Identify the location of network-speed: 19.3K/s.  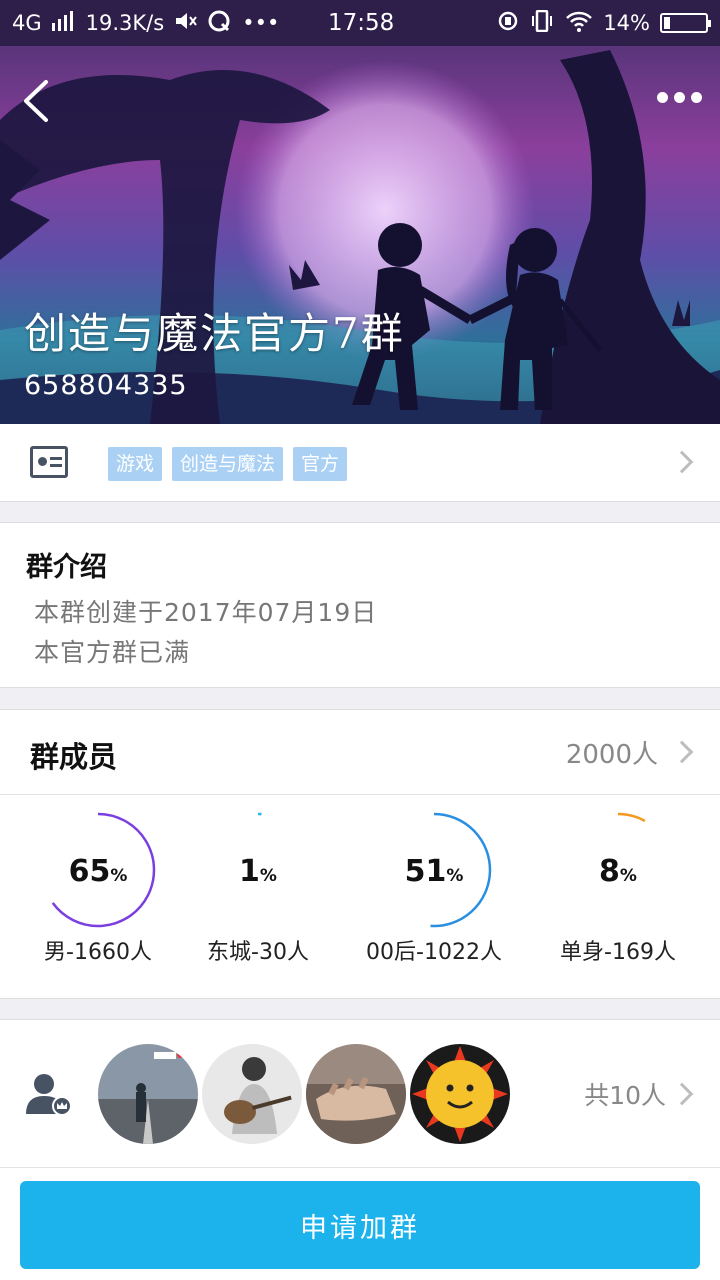
(125, 23).